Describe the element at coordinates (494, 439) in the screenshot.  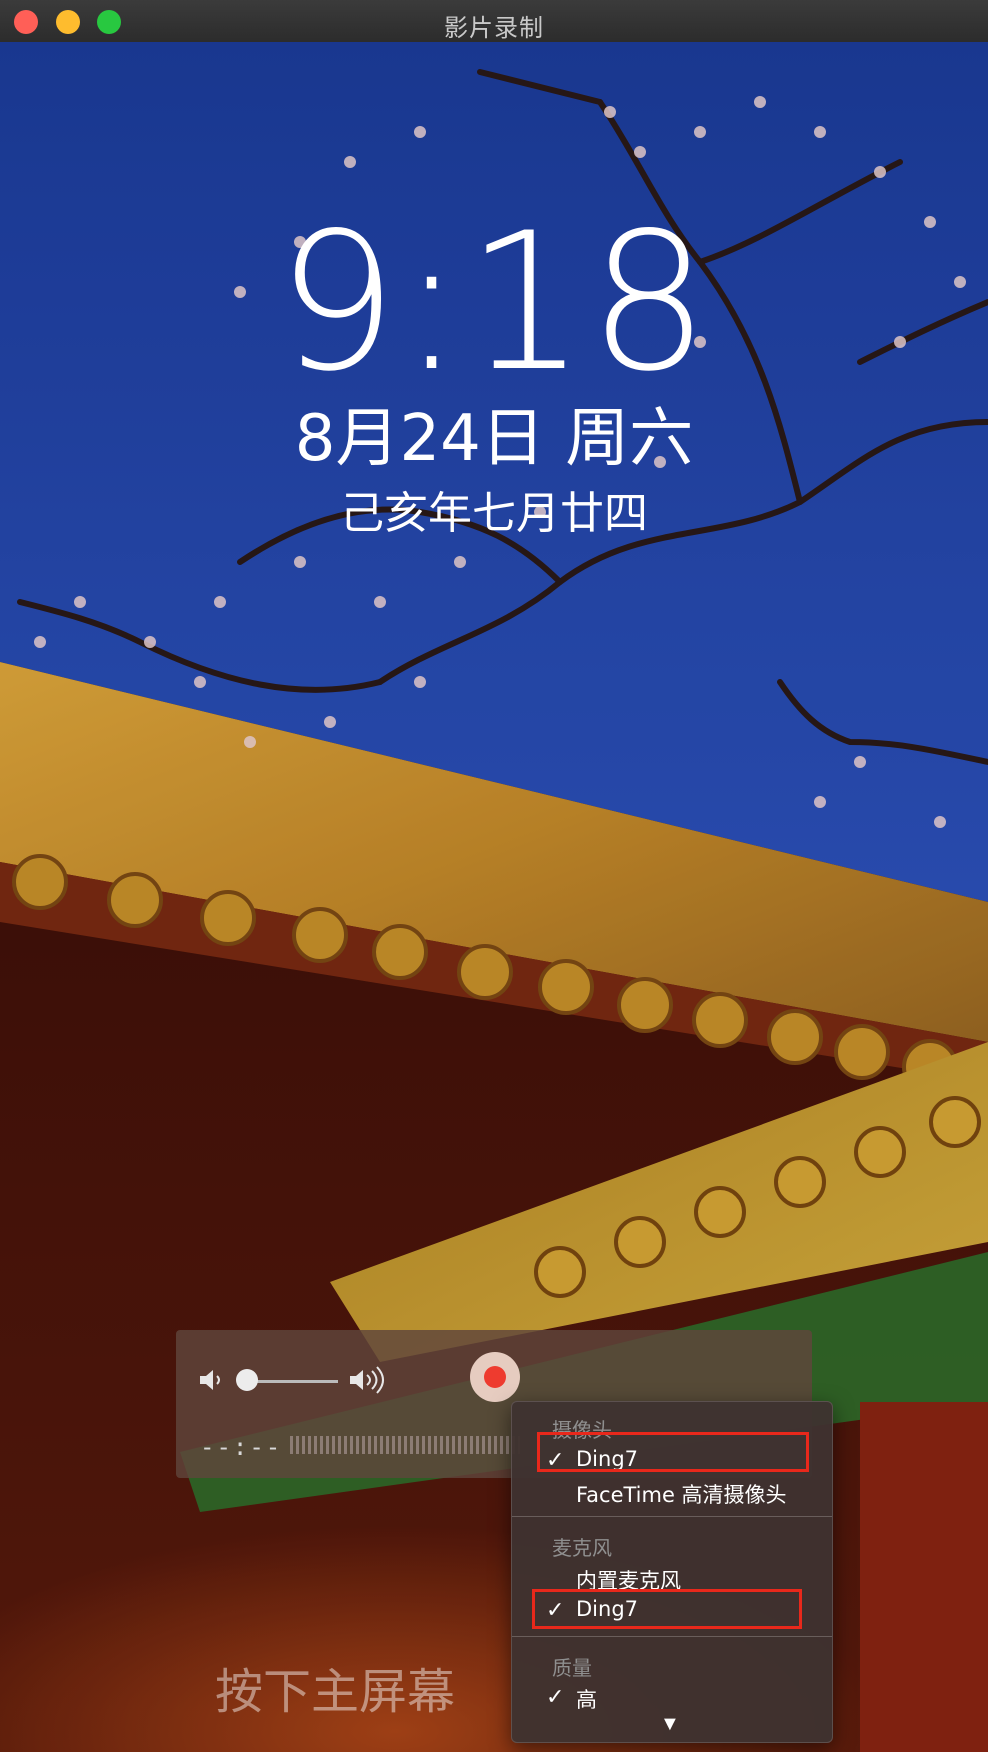
I see `lockscreen-date: 8月24日 周六` at that location.